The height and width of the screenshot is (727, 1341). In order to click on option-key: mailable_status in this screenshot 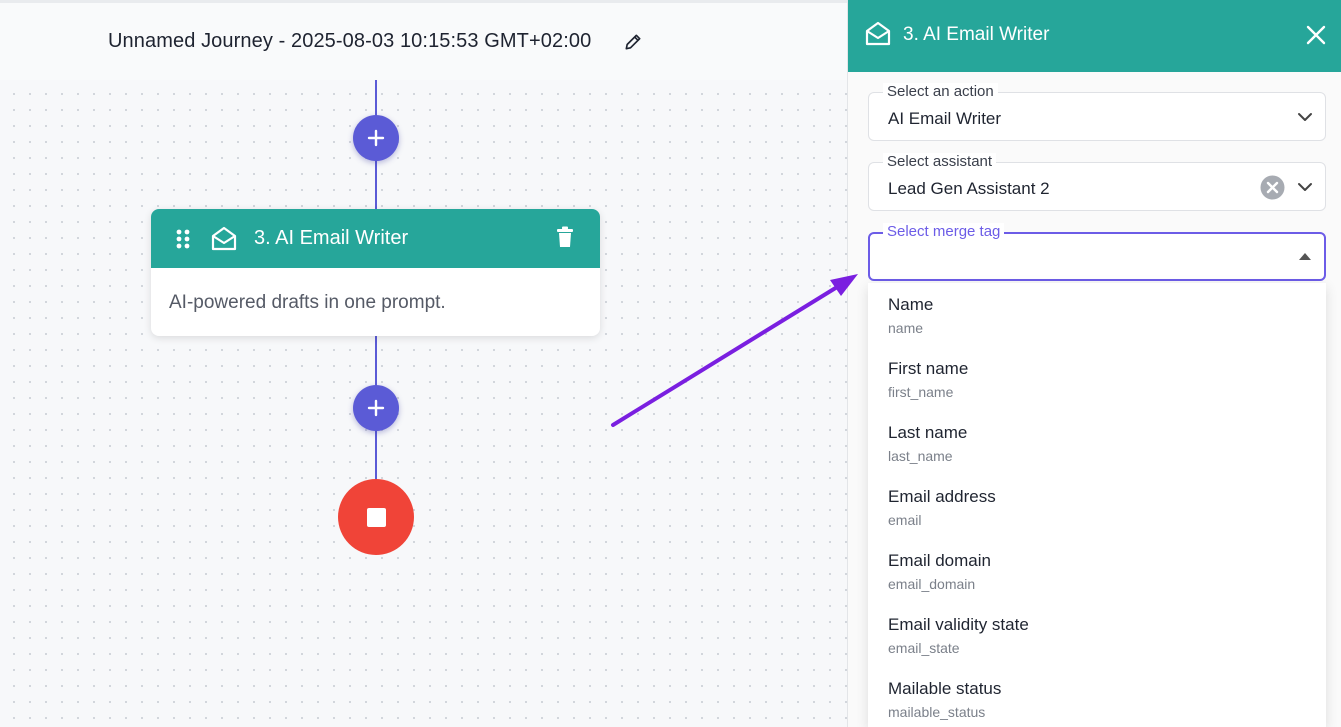, I will do `click(937, 712)`.